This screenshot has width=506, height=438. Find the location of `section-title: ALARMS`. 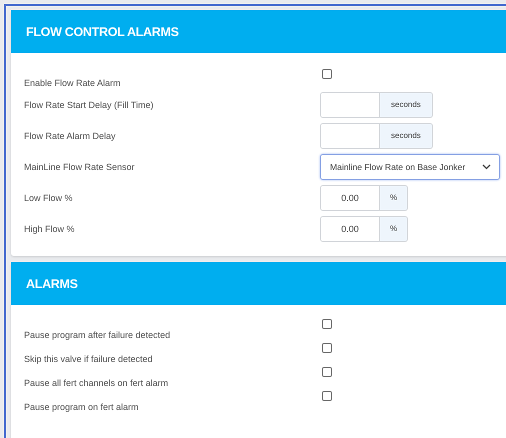

section-title: ALARMS is located at coordinates (258, 283).